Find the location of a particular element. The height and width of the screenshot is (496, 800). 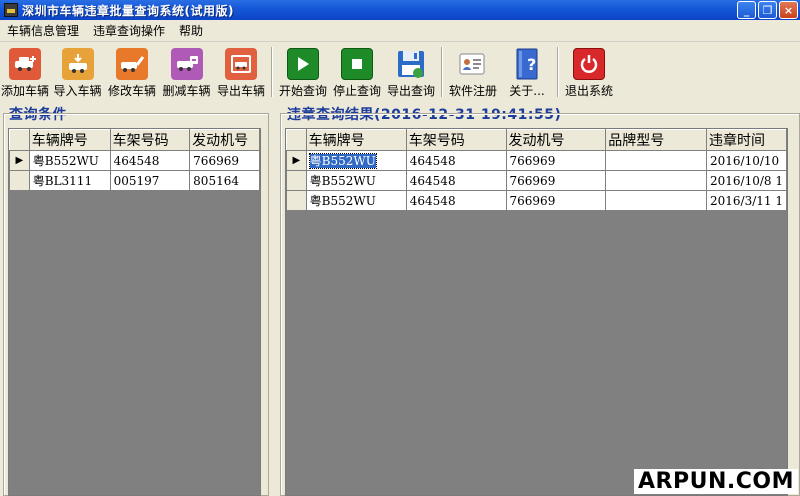

export-query-label: 导出查询 is located at coordinates (410, 91).